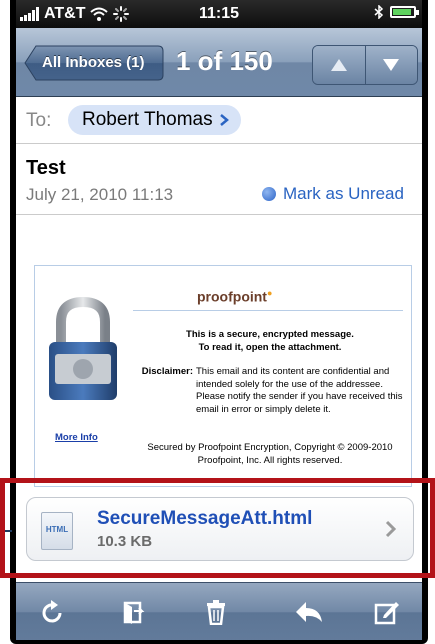 The height and width of the screenshot is (644, 435). Describe the element at coordinates (39, 120) in the screenshot. I see `to-label: To:` at that location.